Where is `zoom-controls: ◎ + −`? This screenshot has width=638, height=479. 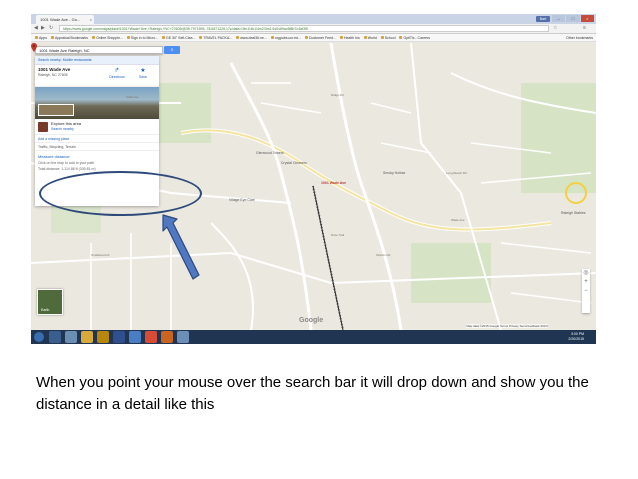 zoom-controls: ◎ + − is located at coordinates (586, 291).